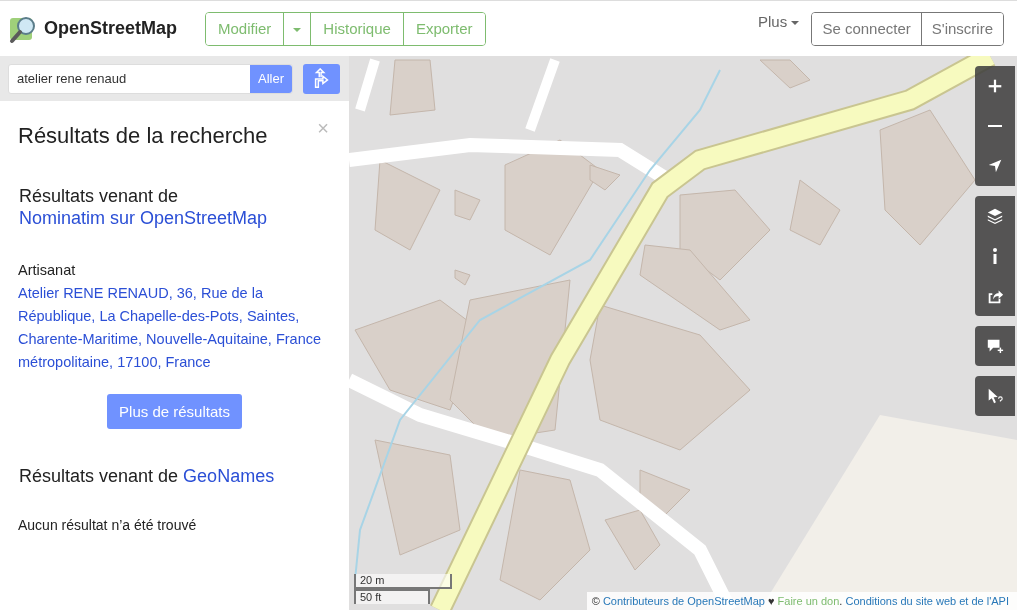 This screenshot has width=1017, height=610. What do you see at coordinates (961, 28) in the screenshot?
I see `auth-button: S'inscrire` at bounding box center [961, 28].